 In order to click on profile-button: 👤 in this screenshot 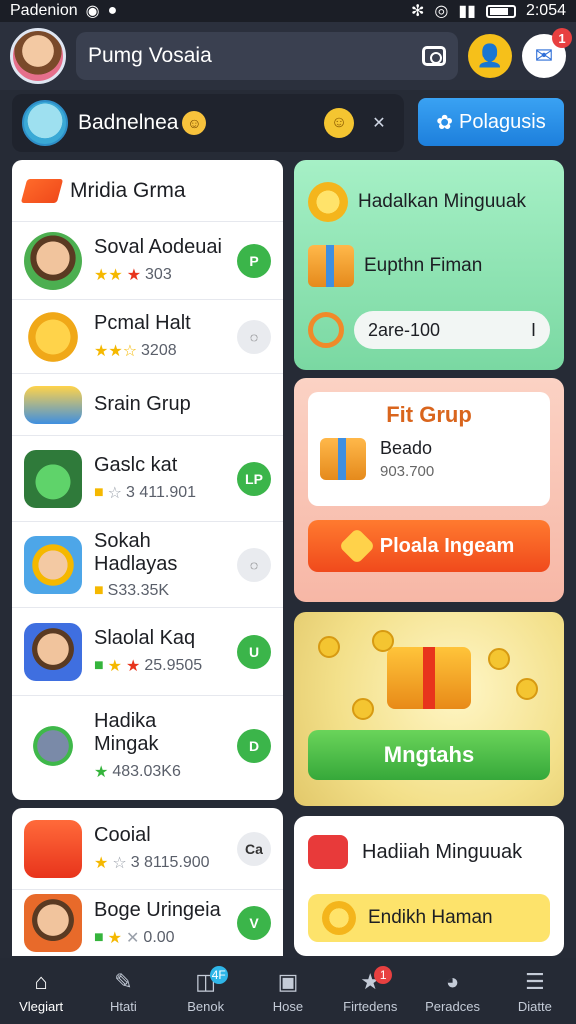, I will do `click(490, 56)`.